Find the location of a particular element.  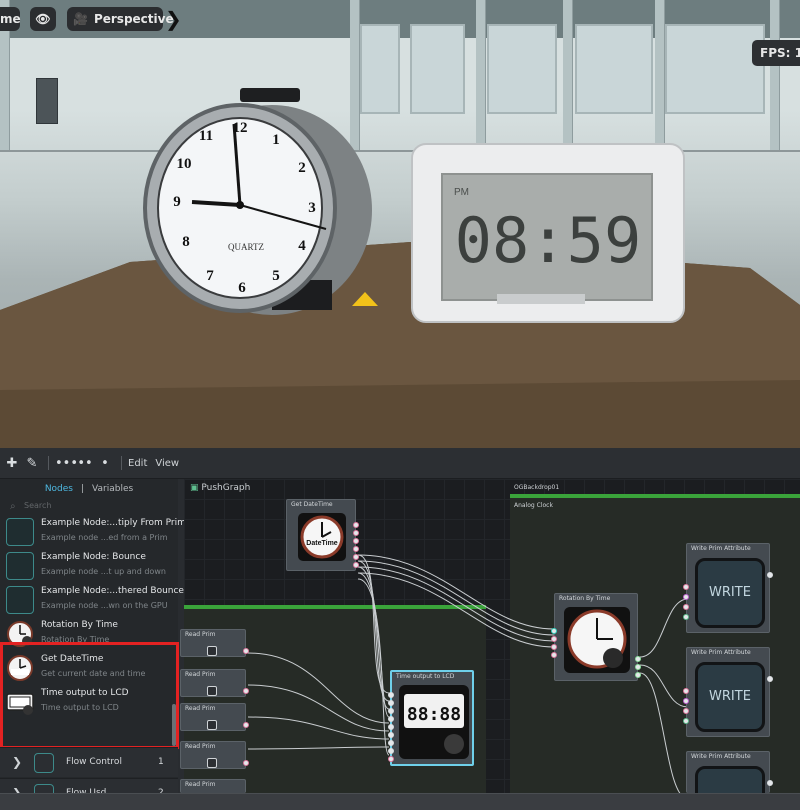

numeral-8: 8 is located at coordinates (186, 242).